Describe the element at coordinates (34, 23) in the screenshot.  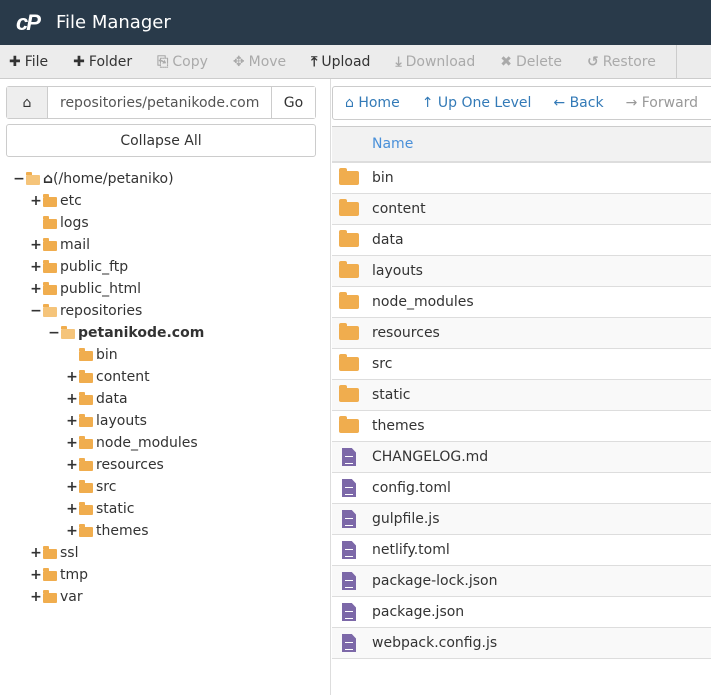
I see `cpanel-logo: cP` at that location.